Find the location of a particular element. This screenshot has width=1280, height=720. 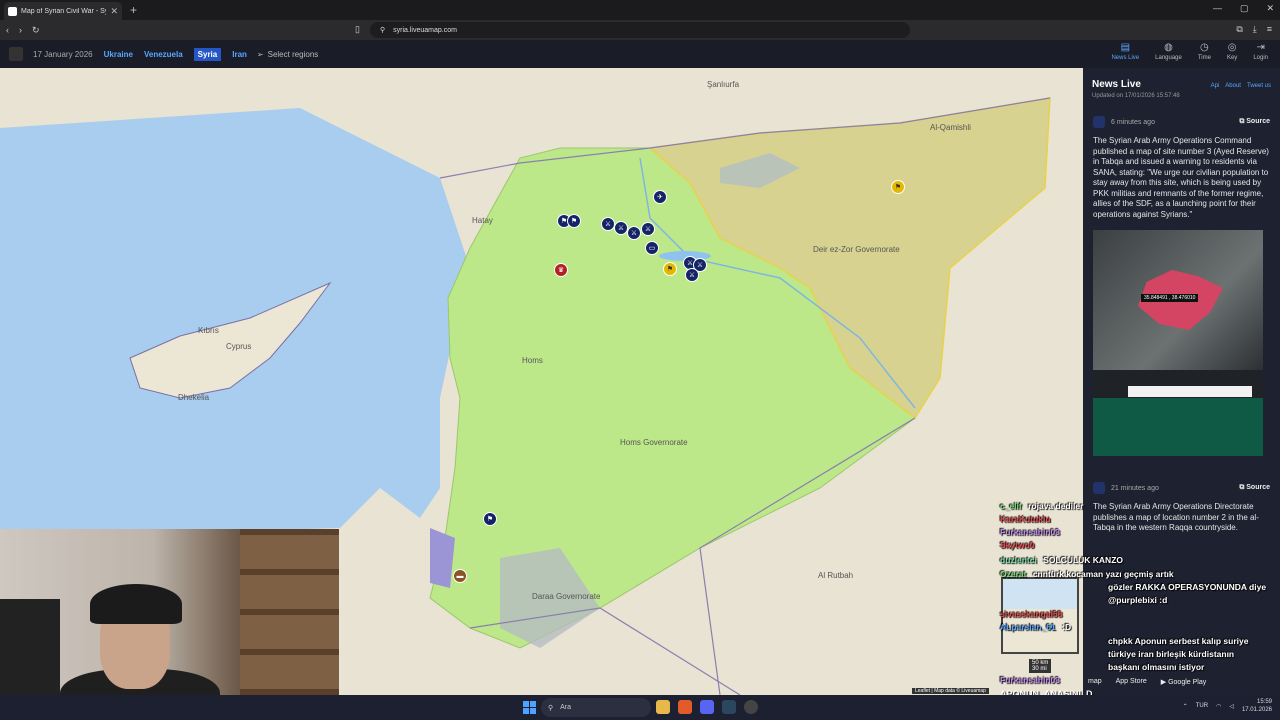

bookmark-icon: ▯ is located at coordinates (357, 29).